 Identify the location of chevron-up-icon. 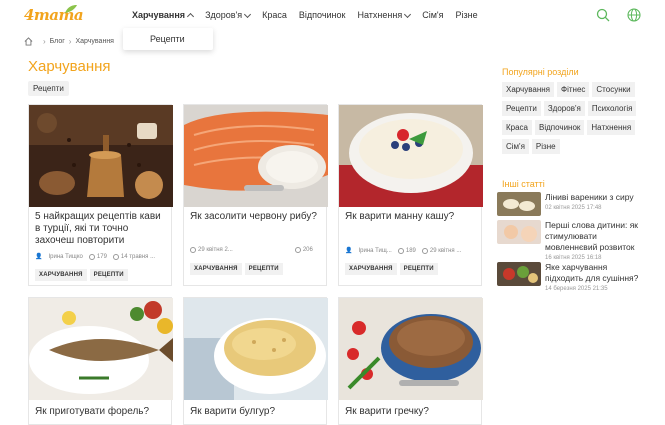
(191, 16).